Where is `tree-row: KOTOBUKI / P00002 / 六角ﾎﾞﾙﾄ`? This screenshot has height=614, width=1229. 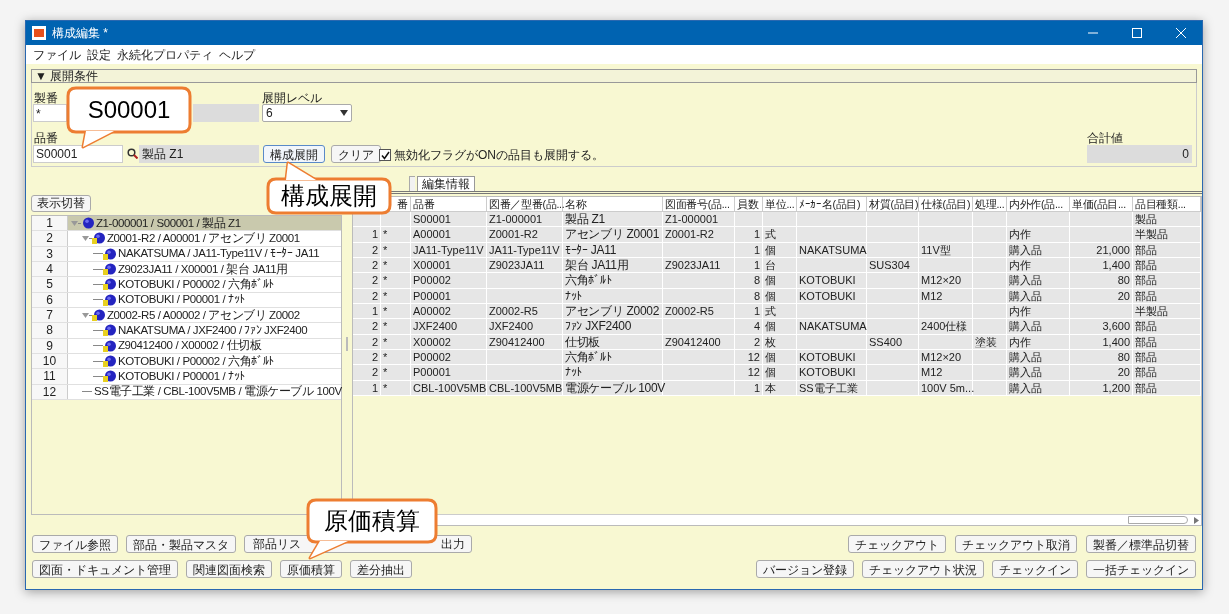 tree-row: KOTOBUKI / P00002 / 六角ﾎﾞﾙﾄ is located at coordinates (204, 284).